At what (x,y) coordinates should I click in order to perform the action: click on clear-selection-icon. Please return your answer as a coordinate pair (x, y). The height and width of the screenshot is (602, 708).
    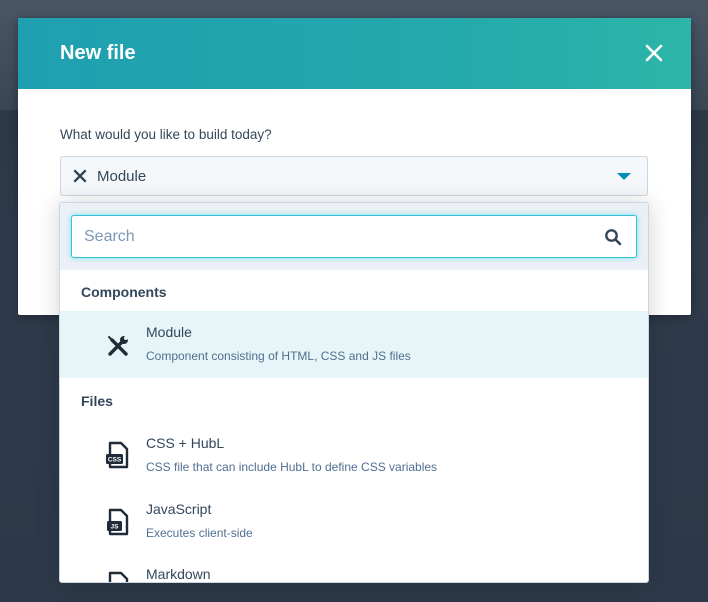
    Looking at the image, I should click on (80, 176).